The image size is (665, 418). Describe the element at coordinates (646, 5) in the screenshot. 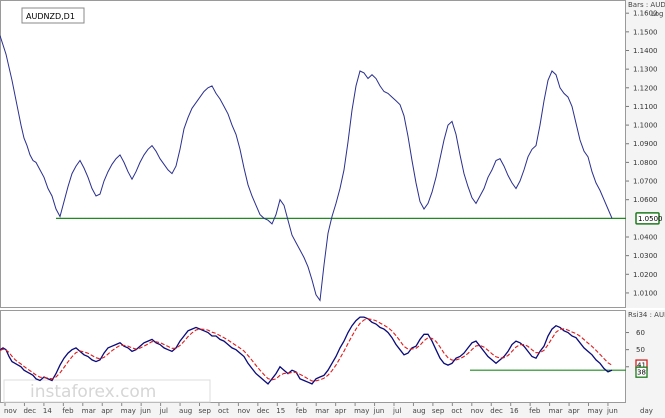

I see `main-corner-label: Bars : AUD` at that location.